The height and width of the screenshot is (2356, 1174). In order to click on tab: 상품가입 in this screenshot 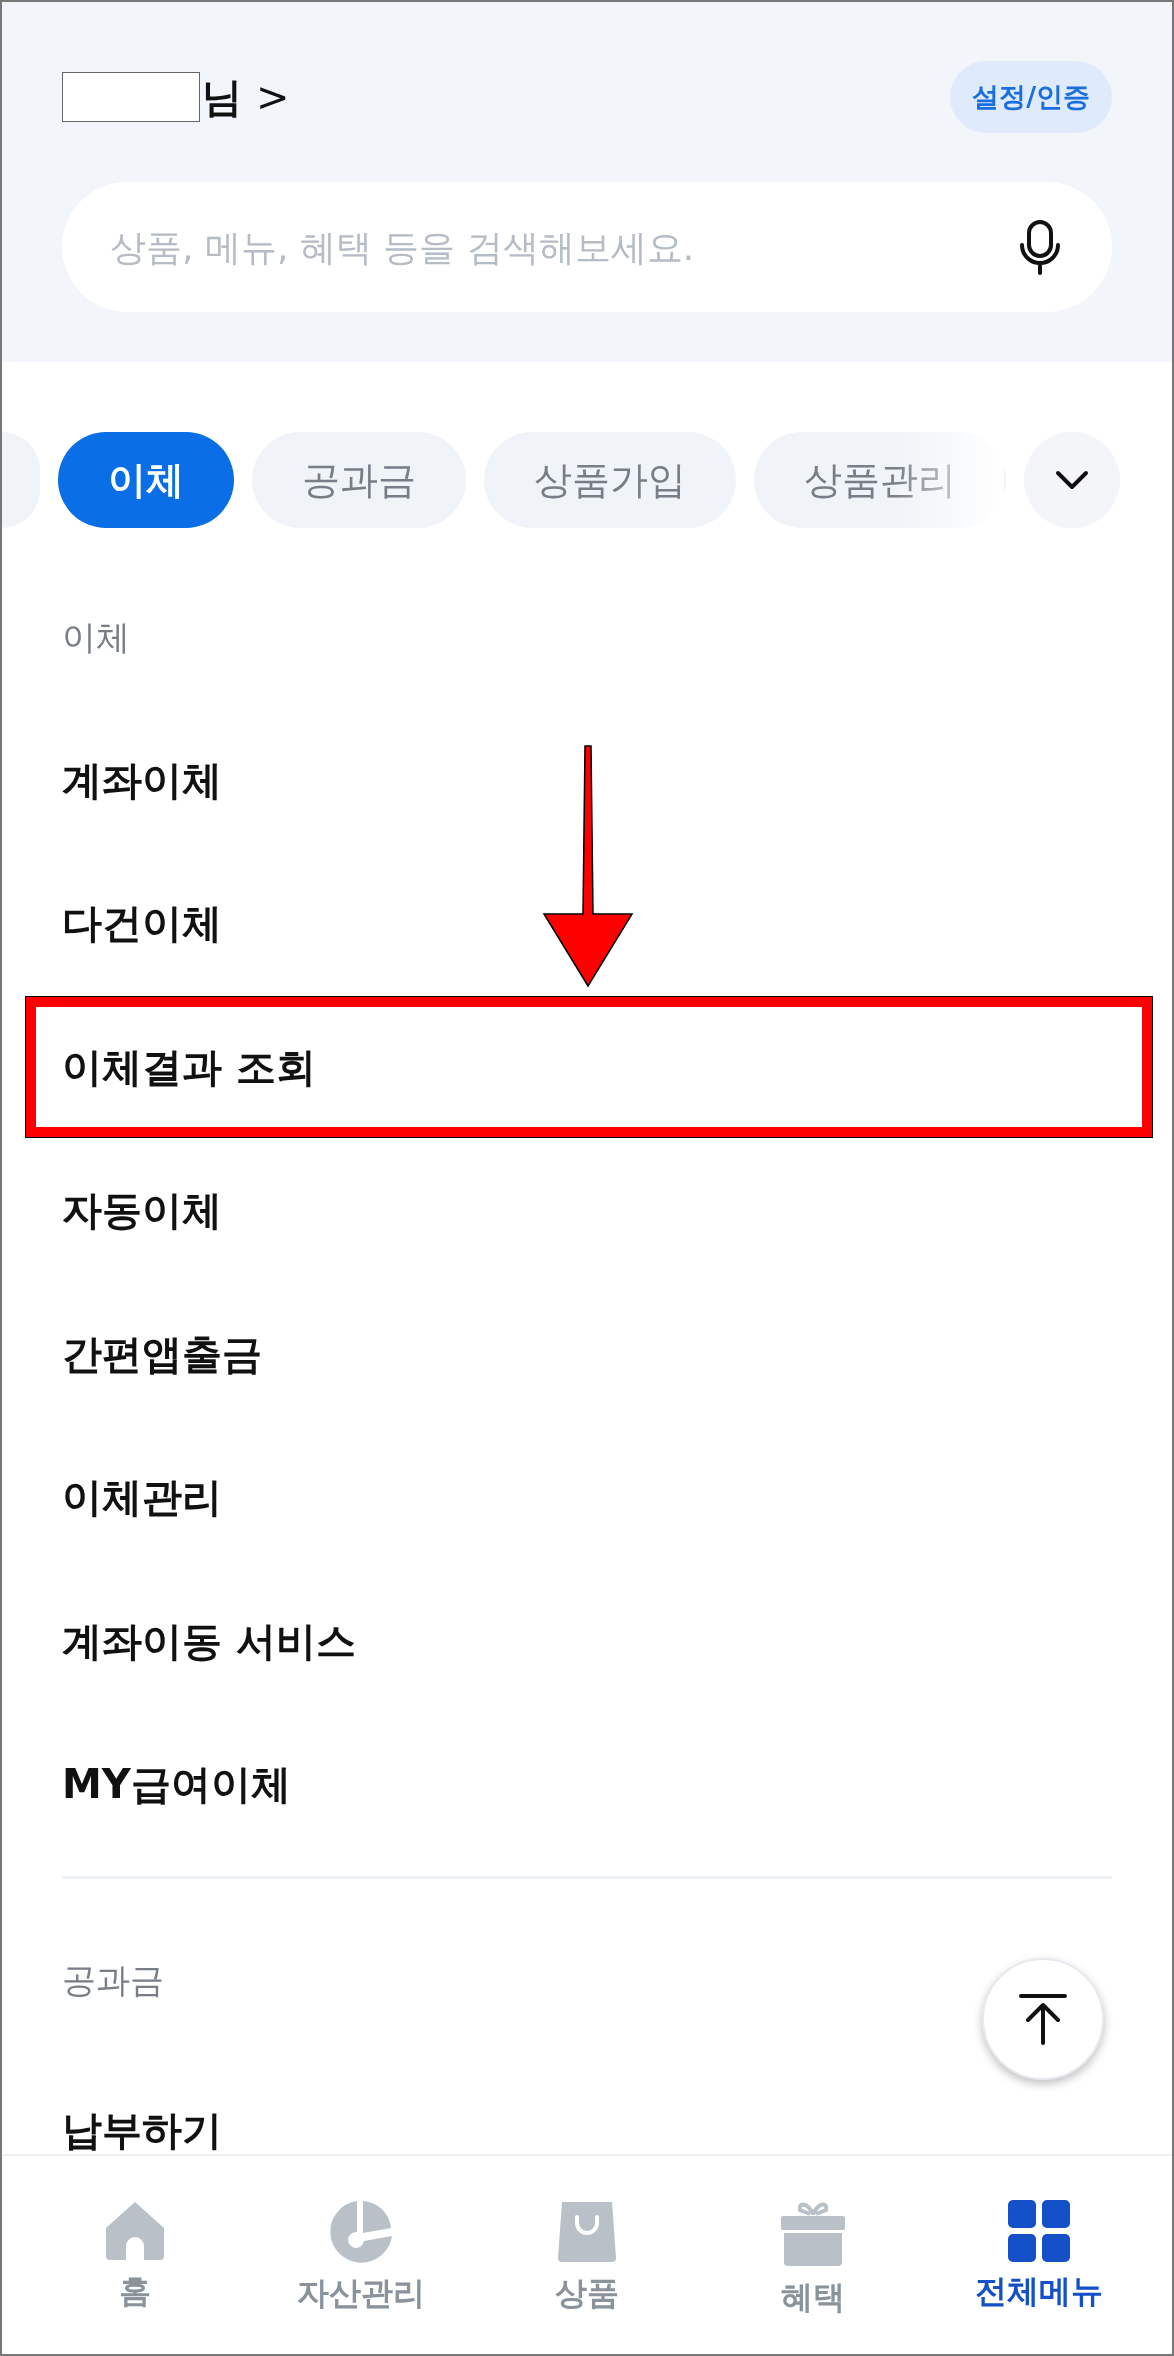, I will do `click(610, 480)`.